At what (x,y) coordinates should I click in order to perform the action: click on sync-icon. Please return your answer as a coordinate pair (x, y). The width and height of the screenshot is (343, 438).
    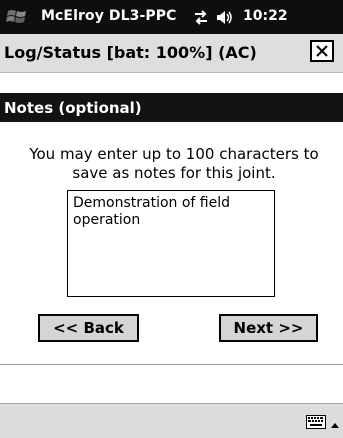
    Looking at the image, I should click on (201, 17).